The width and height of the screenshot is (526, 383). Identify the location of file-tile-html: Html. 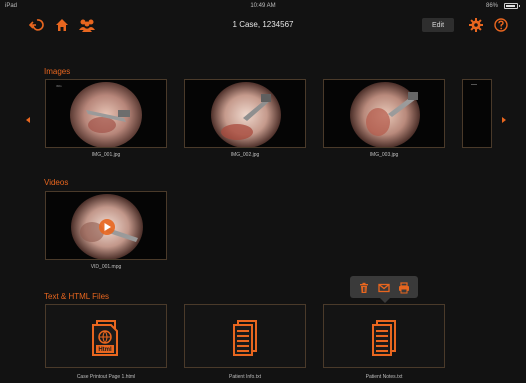
(106, 336).